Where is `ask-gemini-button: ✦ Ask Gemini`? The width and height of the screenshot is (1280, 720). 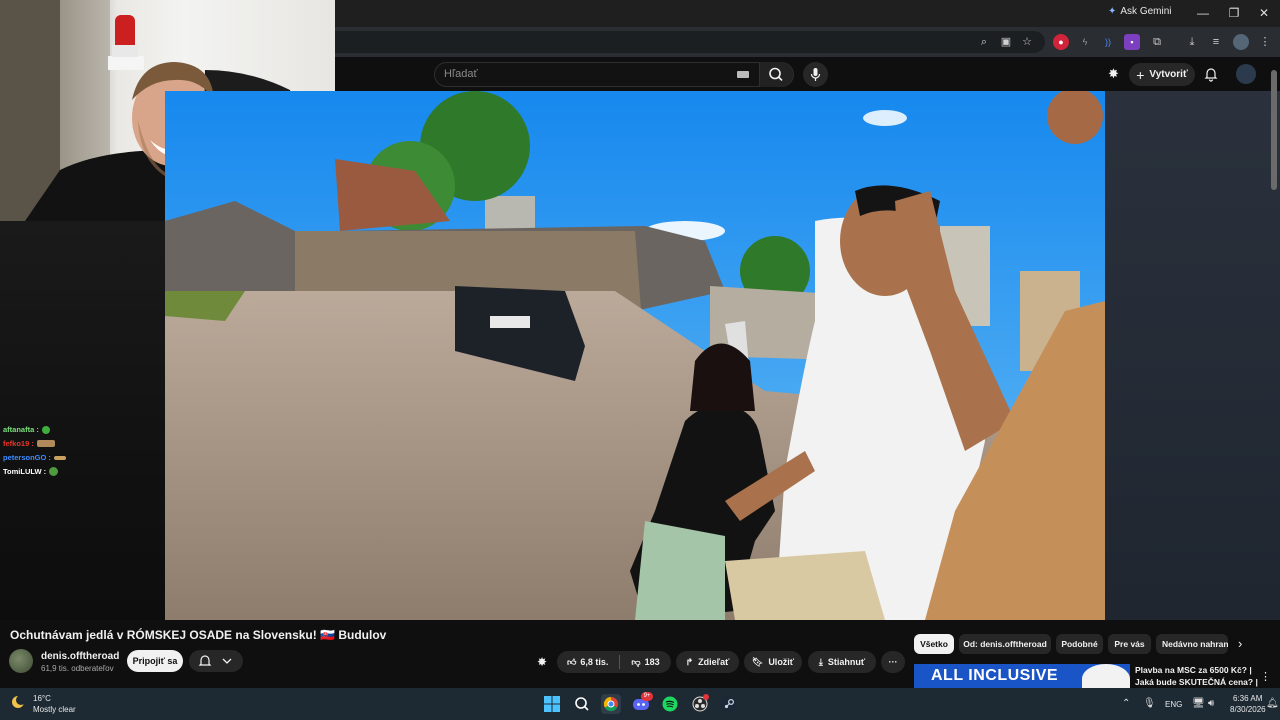 ask-gemini-button: ✦ Ask Gemini is located at coordinates (1140, 11).